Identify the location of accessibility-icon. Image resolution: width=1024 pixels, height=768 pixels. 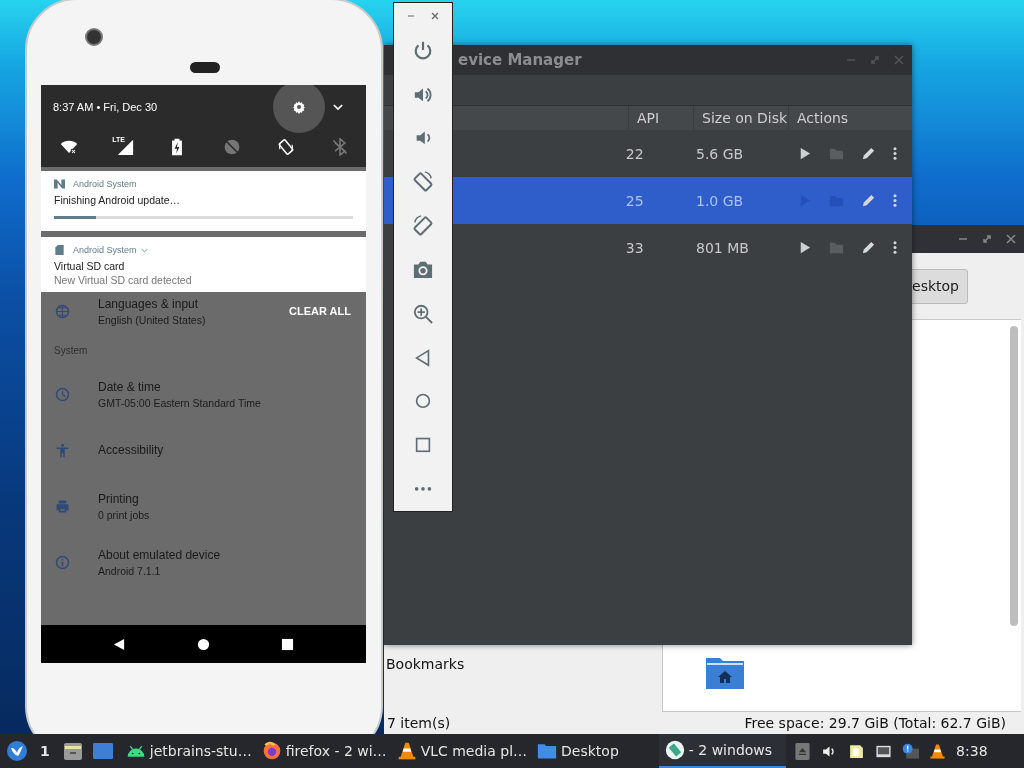
(62, 450).